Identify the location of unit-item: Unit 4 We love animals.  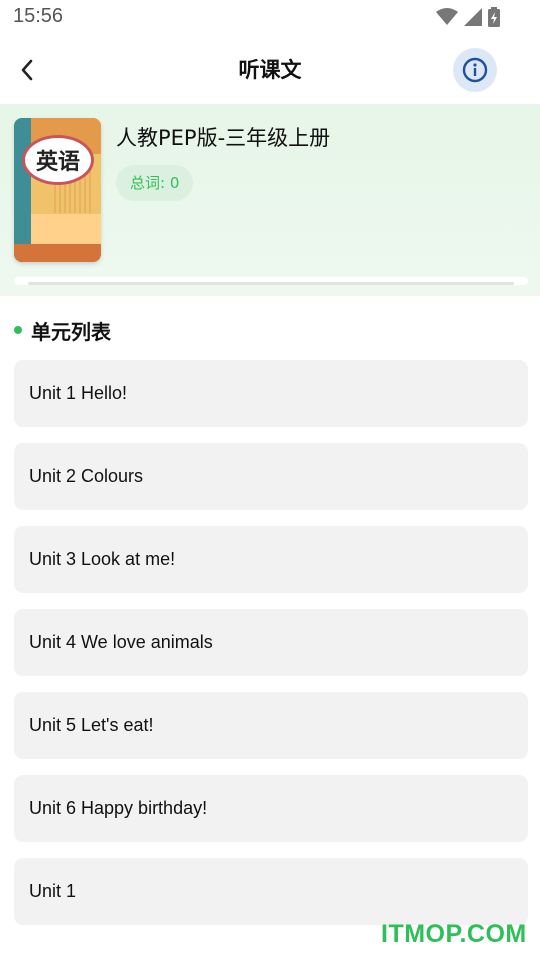
(271, 642).